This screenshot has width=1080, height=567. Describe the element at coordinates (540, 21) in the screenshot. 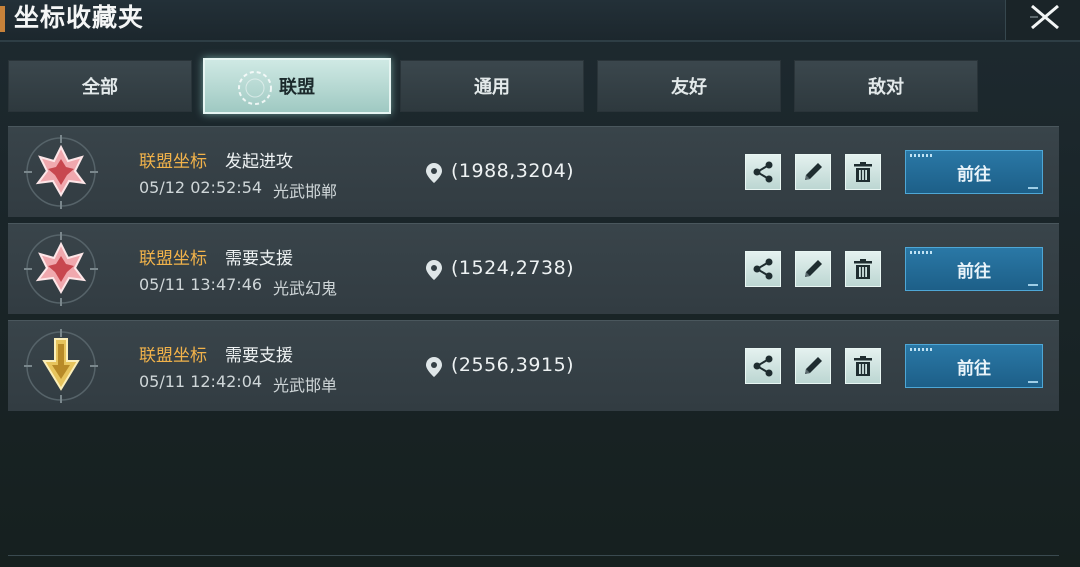

I see `title-bar: 坐标收藏夹` at that location.